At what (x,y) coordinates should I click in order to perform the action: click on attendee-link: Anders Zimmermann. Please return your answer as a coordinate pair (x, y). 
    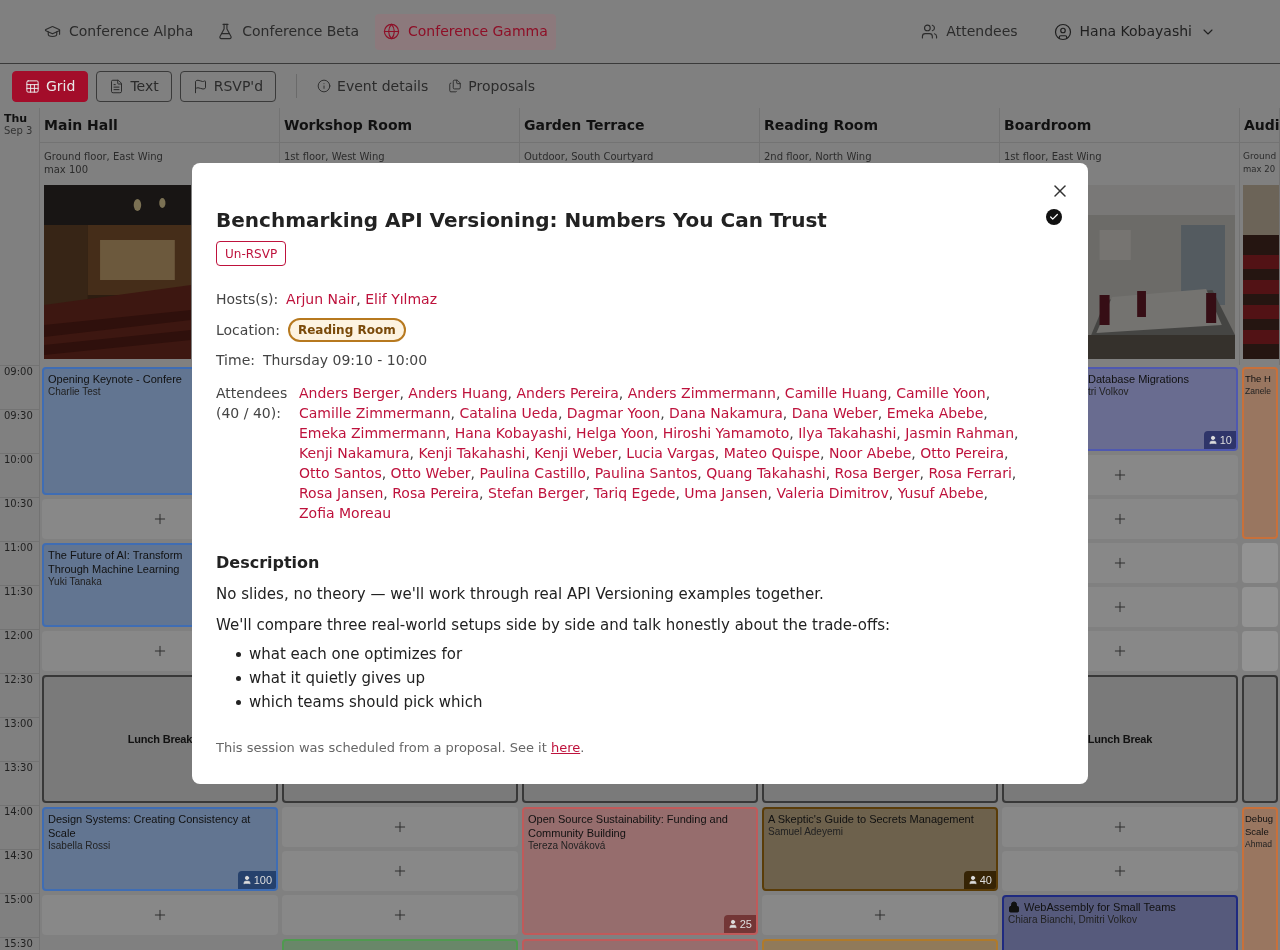
    Looking at the image, I should click on (701, 393).